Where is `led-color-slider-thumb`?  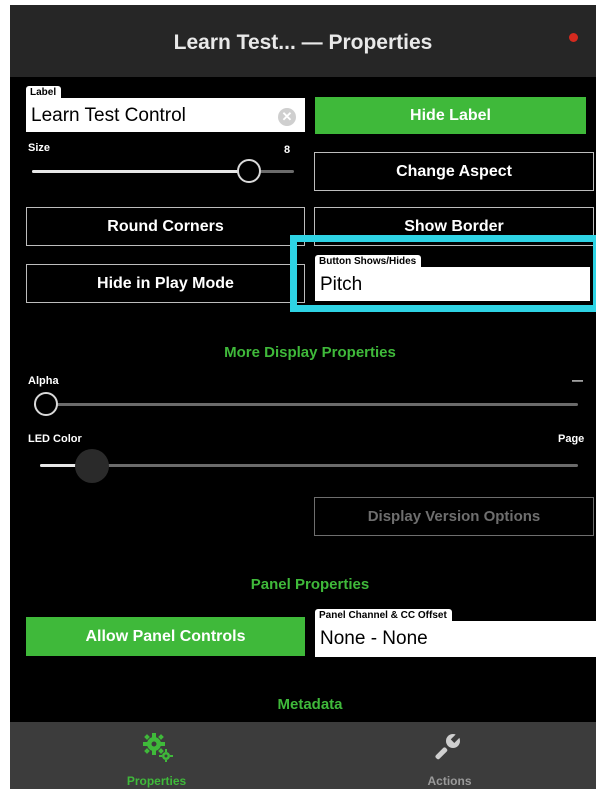 led-color-slider-thumb is located at coordinates (92, 466).